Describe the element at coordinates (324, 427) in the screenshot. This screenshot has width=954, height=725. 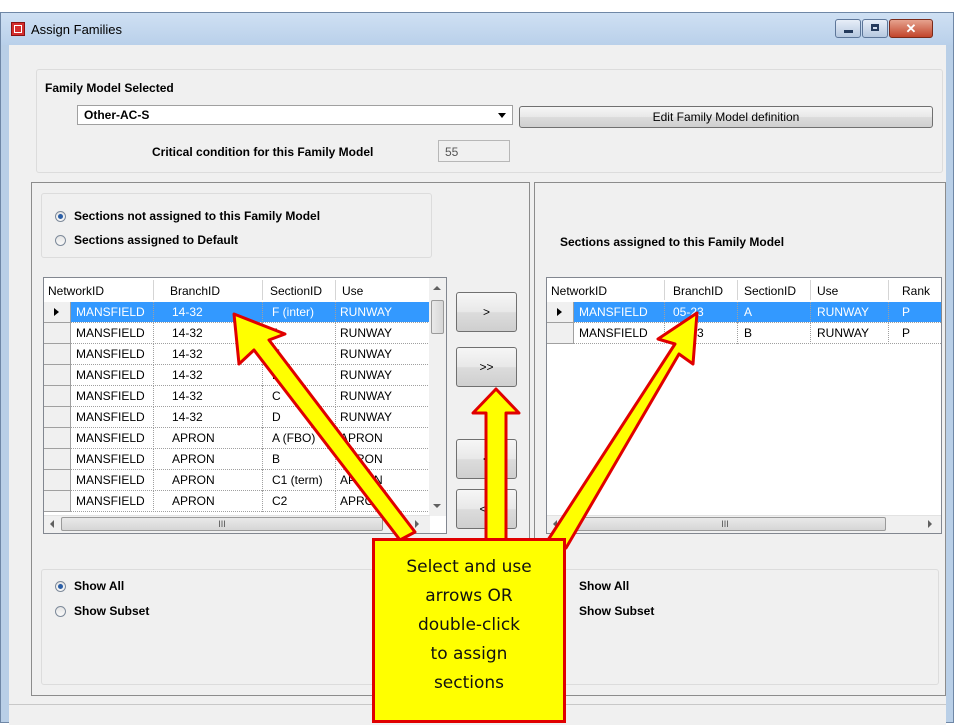
I see `arrow-to-left-grid` at that location.